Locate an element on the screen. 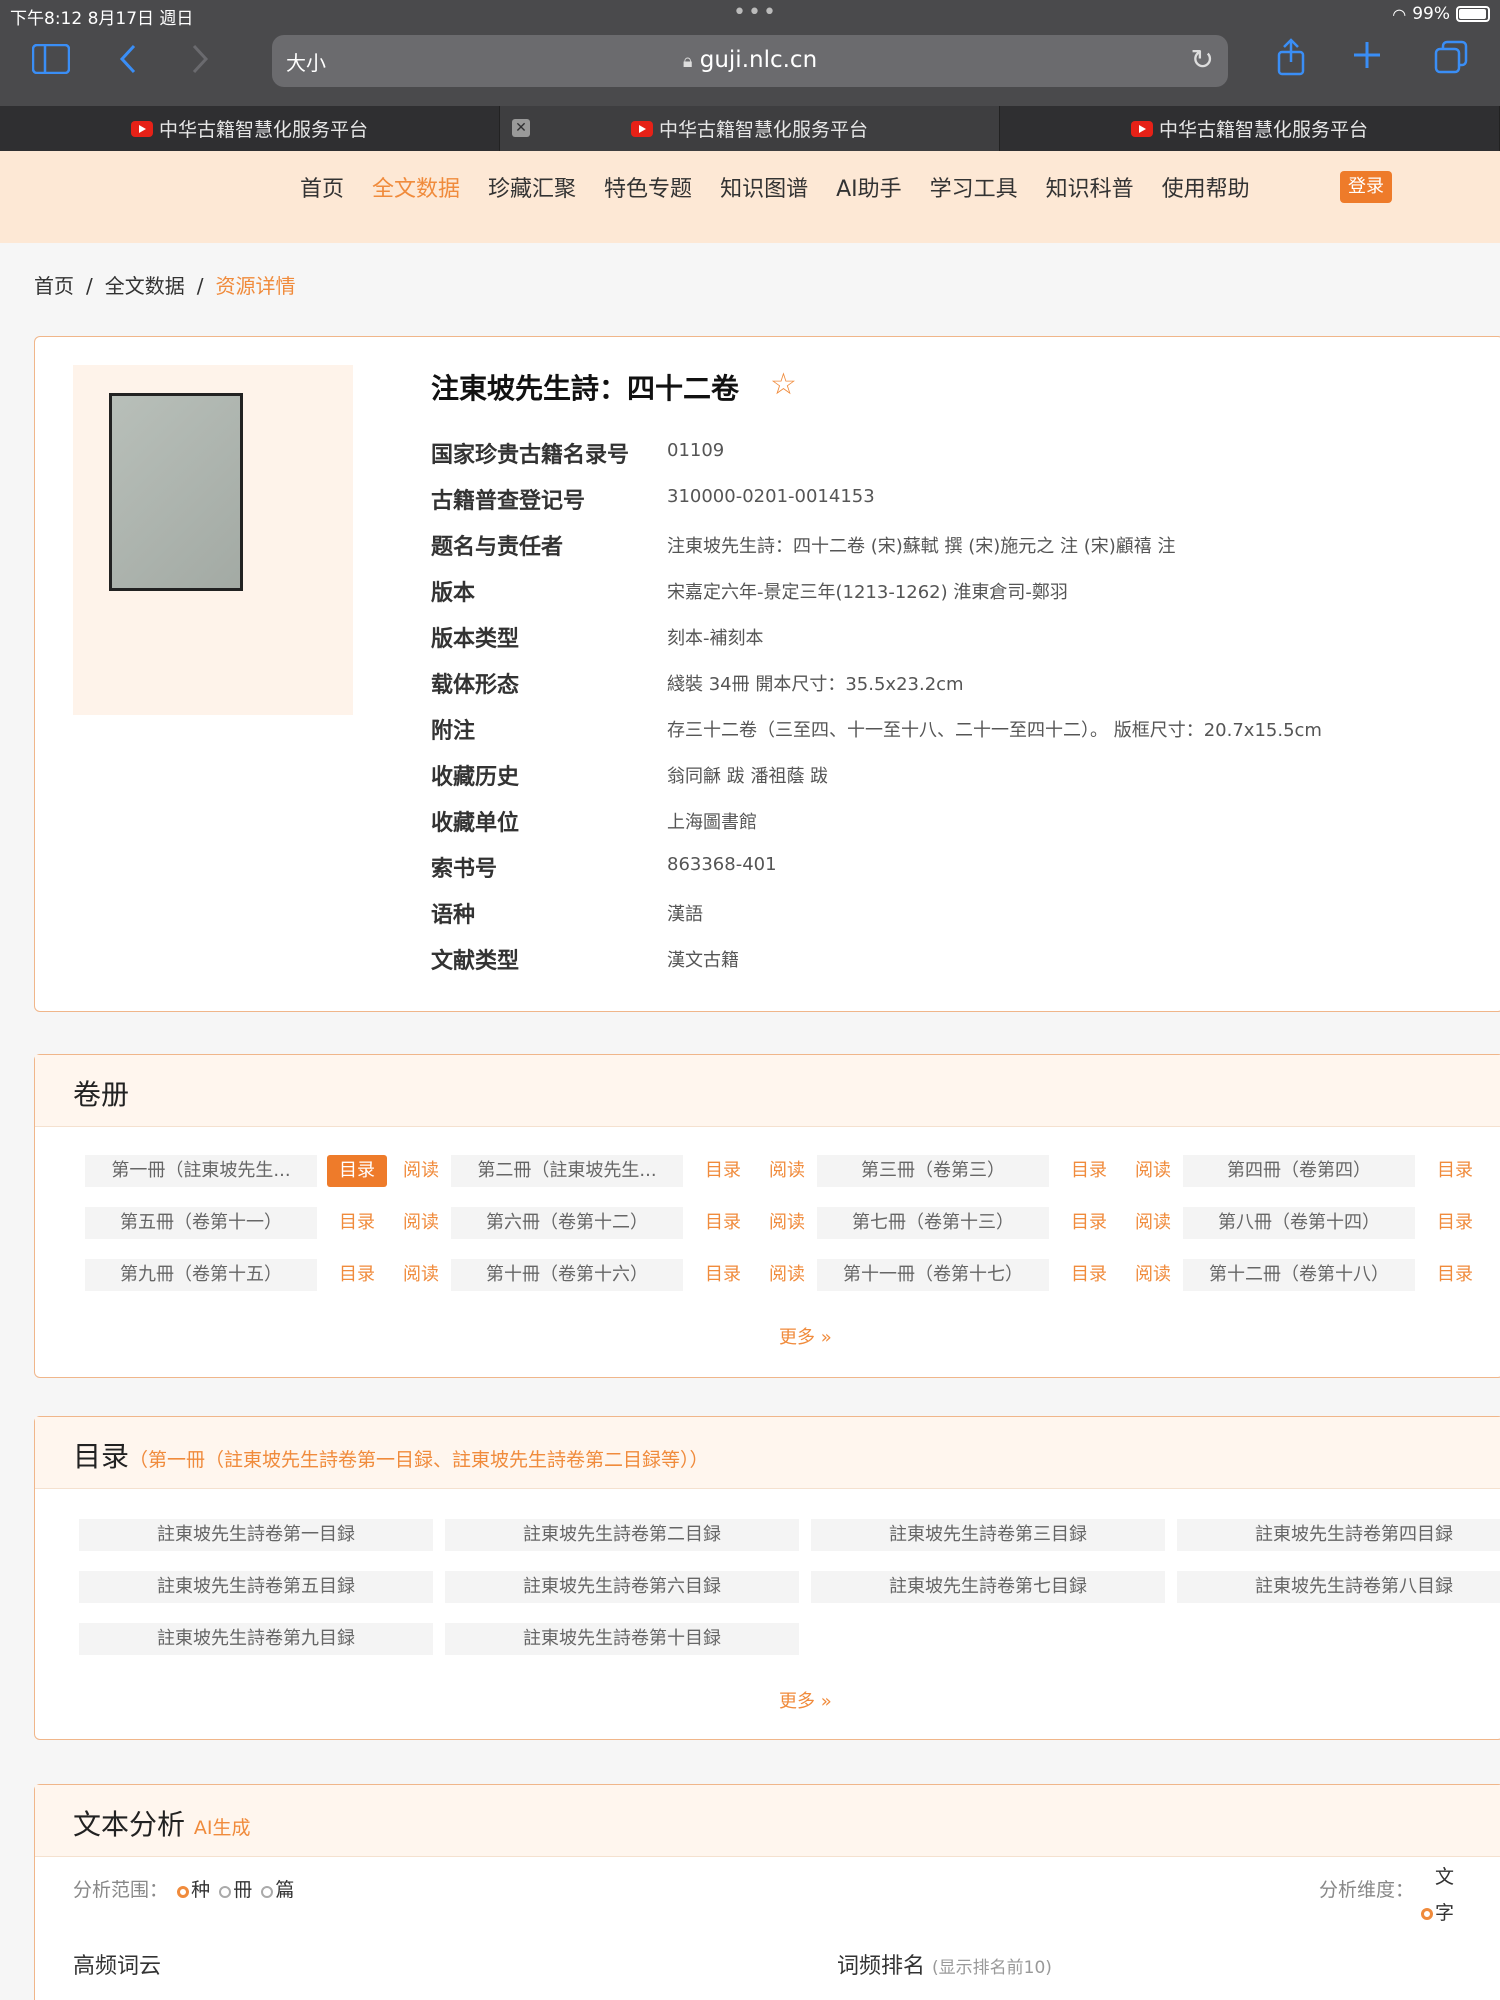 This screenshot has width=1500, height=2000. field-label: 附注 is located at coordinates (453, 731).